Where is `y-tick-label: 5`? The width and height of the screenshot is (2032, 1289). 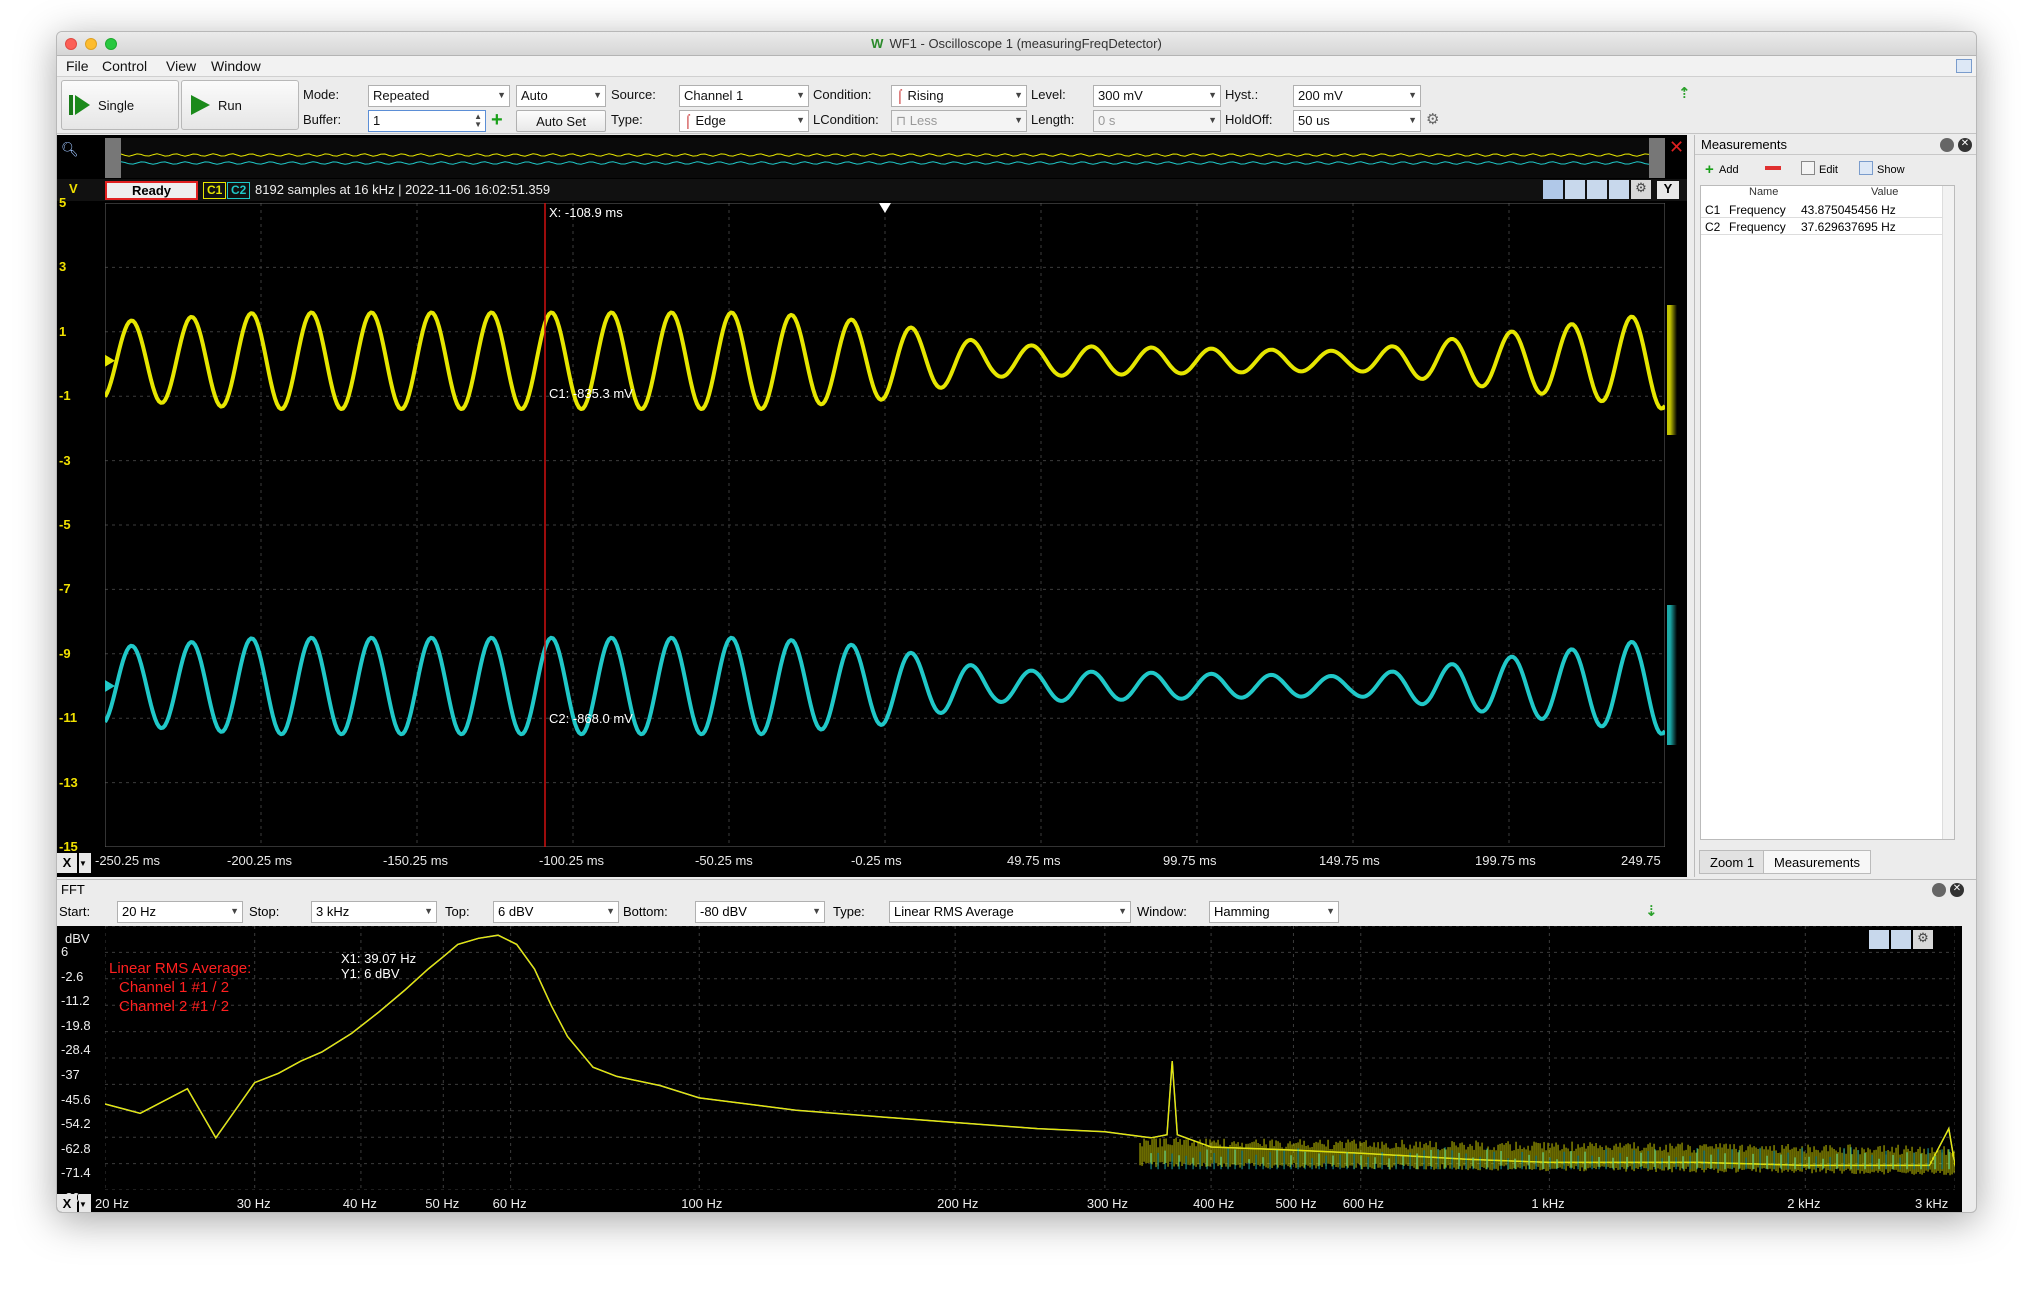 y-tick-label: 5 is located at coordinates (62, 202).